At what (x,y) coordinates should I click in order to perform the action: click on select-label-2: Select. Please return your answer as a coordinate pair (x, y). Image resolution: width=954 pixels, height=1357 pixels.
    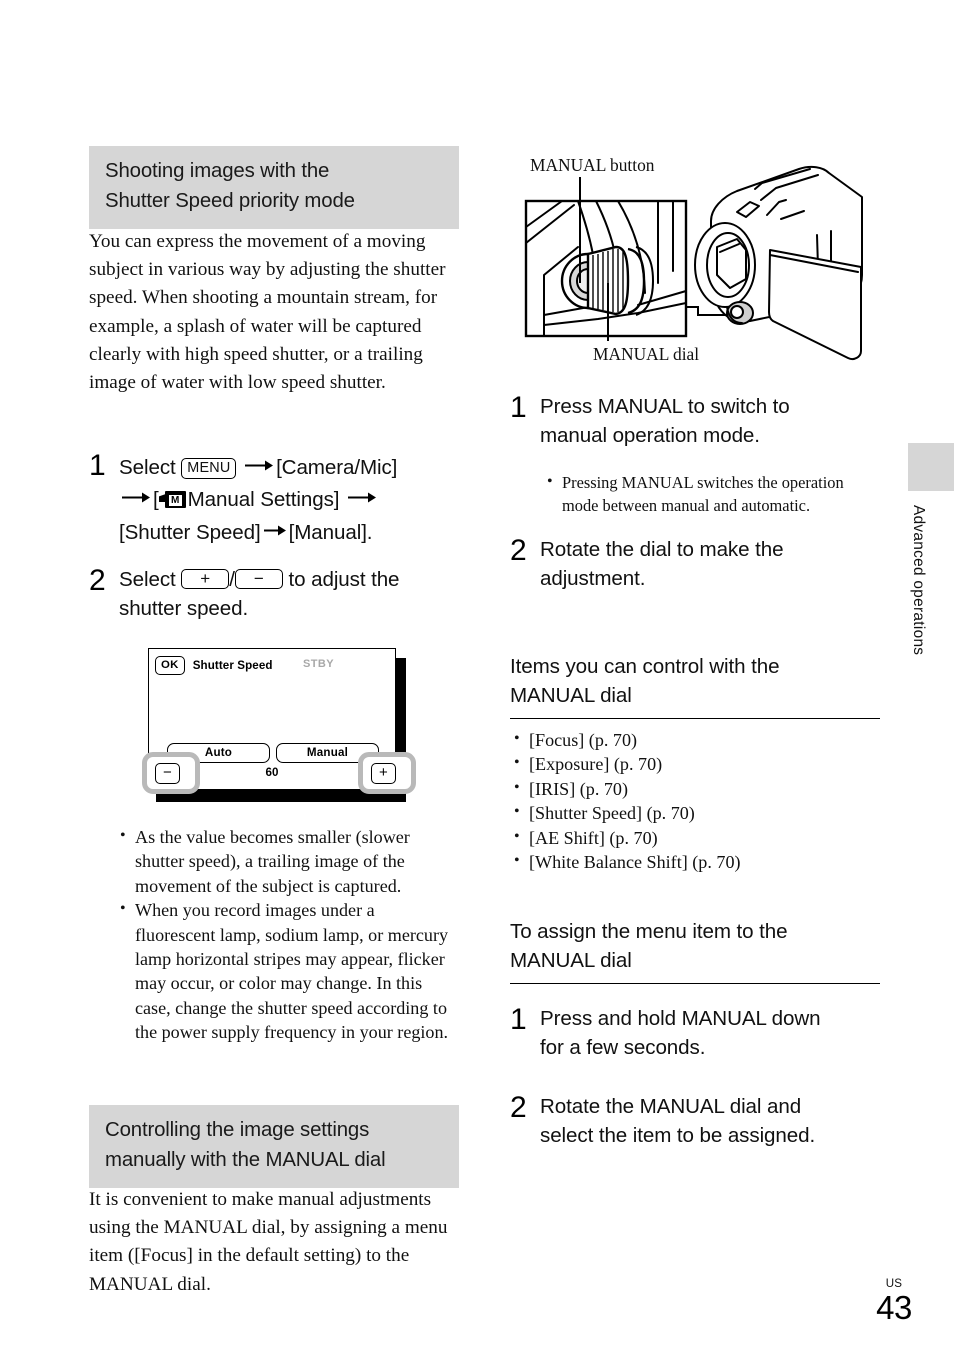
    Looking at the image, I should click on (147, 579).